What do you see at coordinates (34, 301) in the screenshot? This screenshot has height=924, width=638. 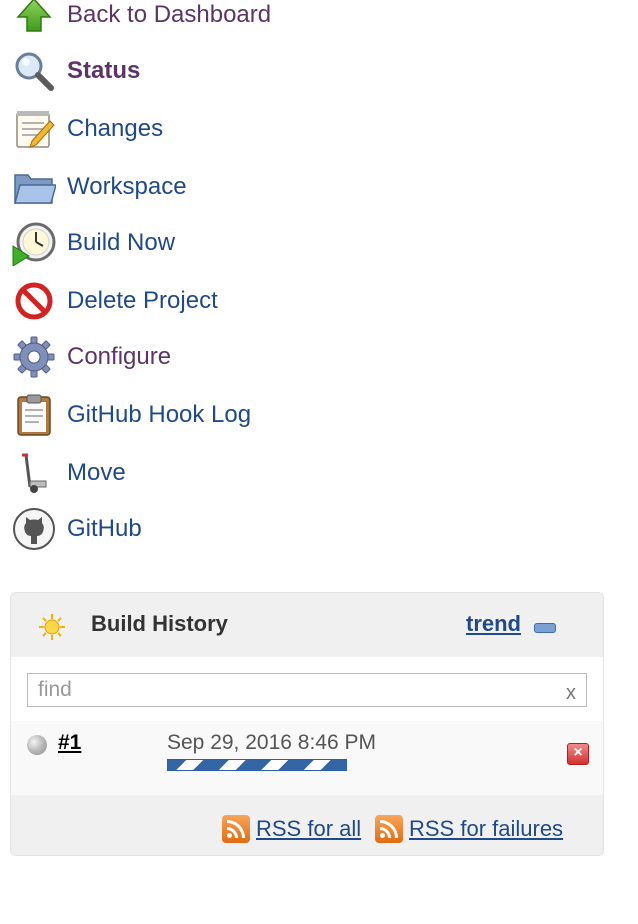 I see `no-entry-icon` at bounding box center [34, 301].